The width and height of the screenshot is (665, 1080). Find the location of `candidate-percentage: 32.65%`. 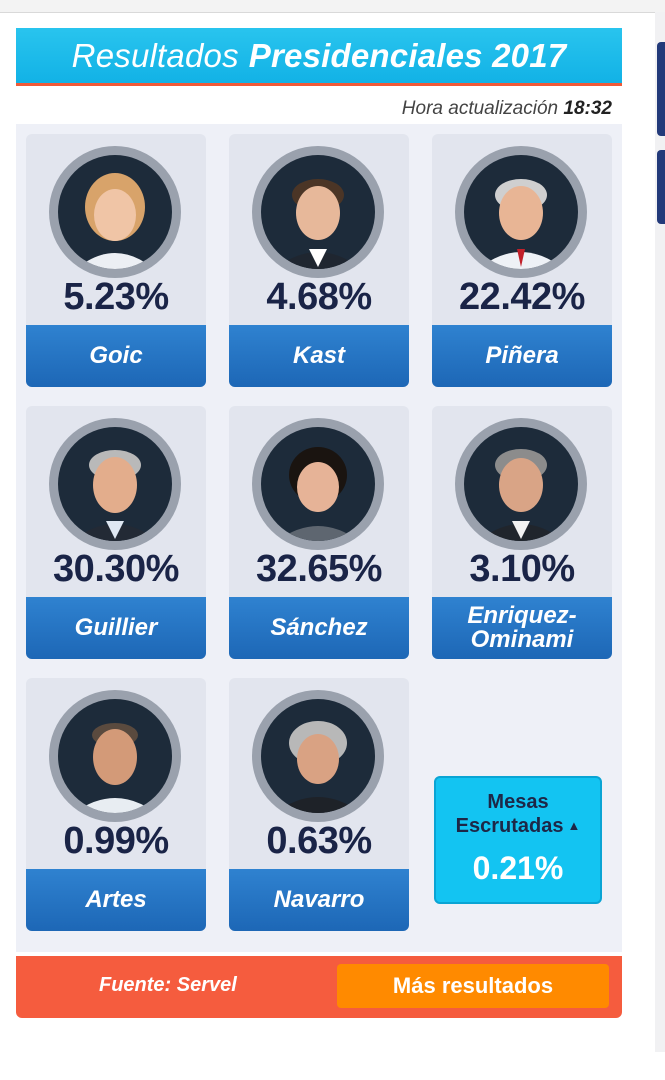

candidate-percentage: 32.65% is located at coordinates (319, 569).